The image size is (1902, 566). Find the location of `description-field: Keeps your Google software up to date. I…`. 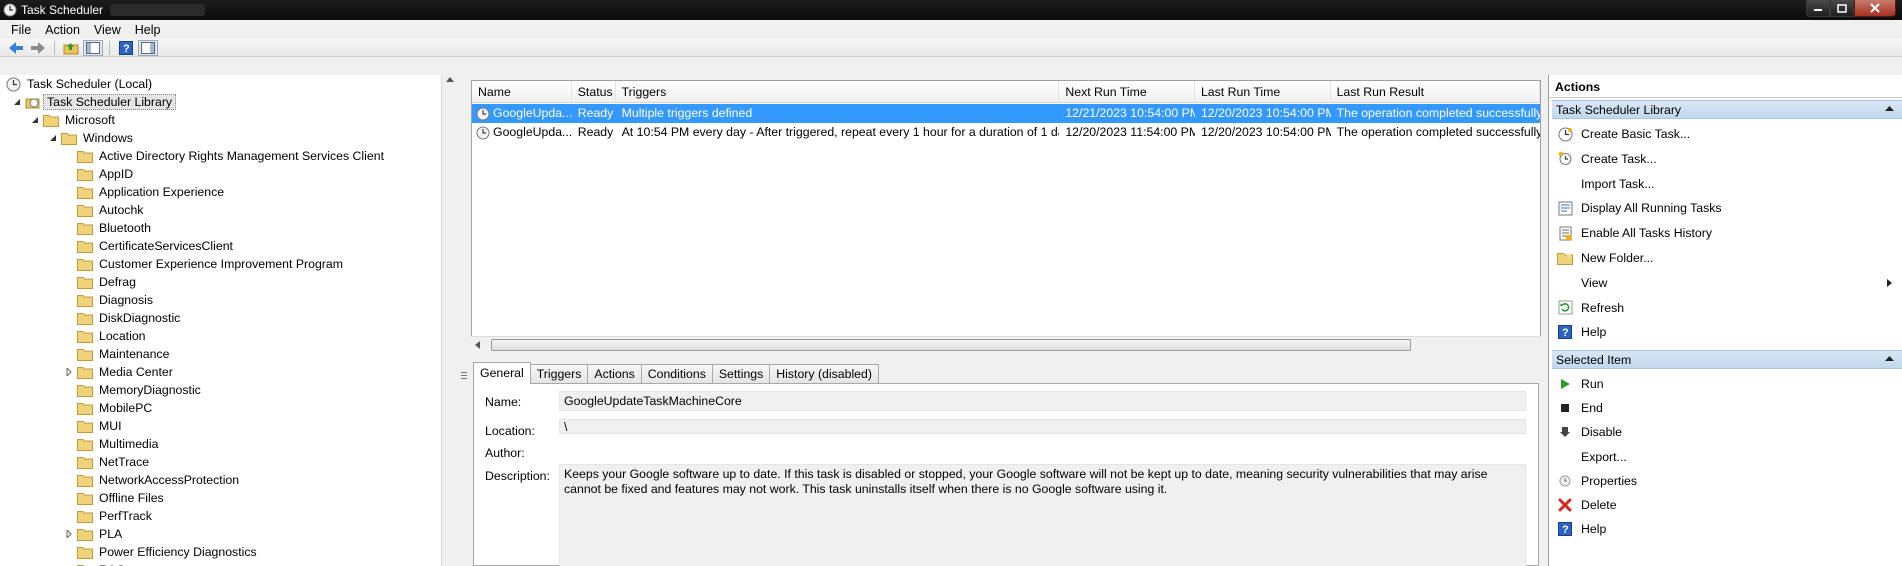

description-field: Keeps your Google software up to date. I… is located at coordinates (1042, 515).